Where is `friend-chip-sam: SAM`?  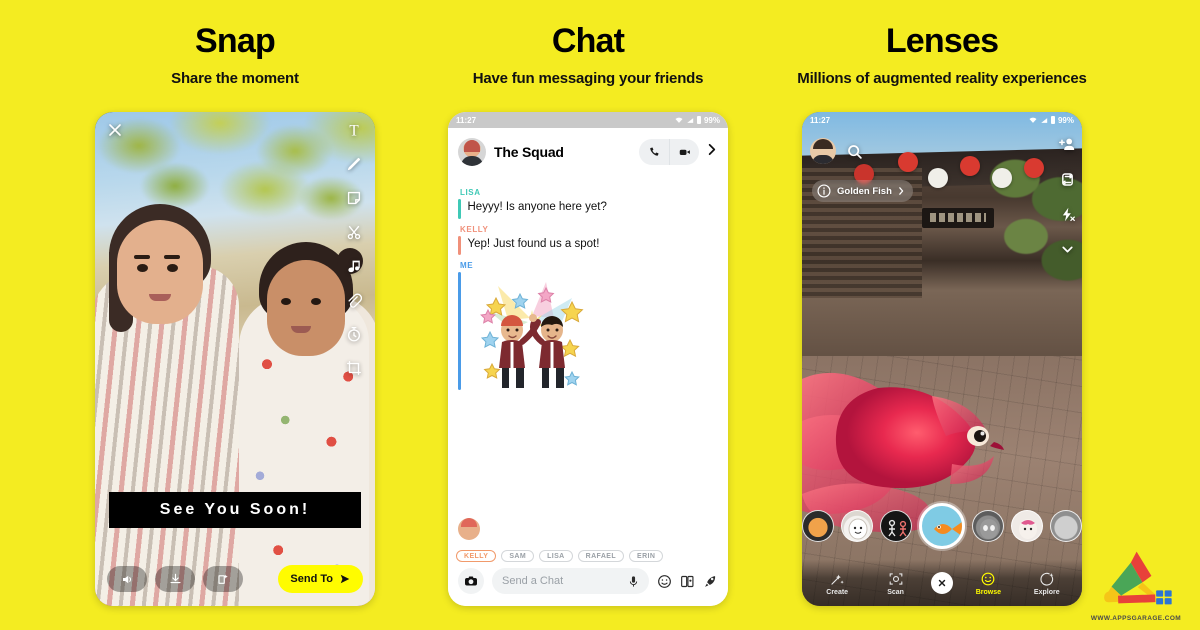
friend-chip-sam: SAM is located at coordinates (518, 556).